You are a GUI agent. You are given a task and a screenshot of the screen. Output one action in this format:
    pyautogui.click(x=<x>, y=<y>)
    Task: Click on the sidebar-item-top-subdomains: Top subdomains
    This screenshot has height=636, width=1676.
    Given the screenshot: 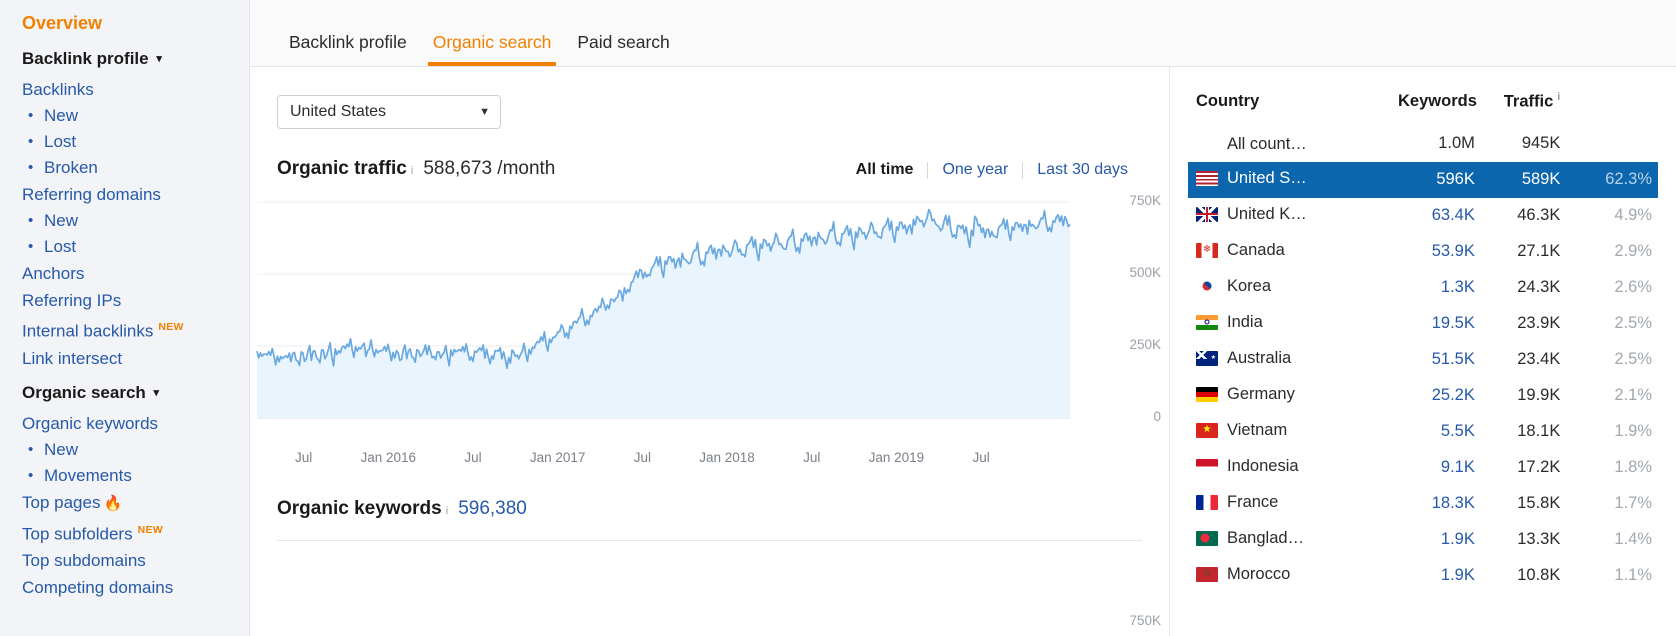 What is the action you would take?
    pyautogui.click(x=135, y=560)
    